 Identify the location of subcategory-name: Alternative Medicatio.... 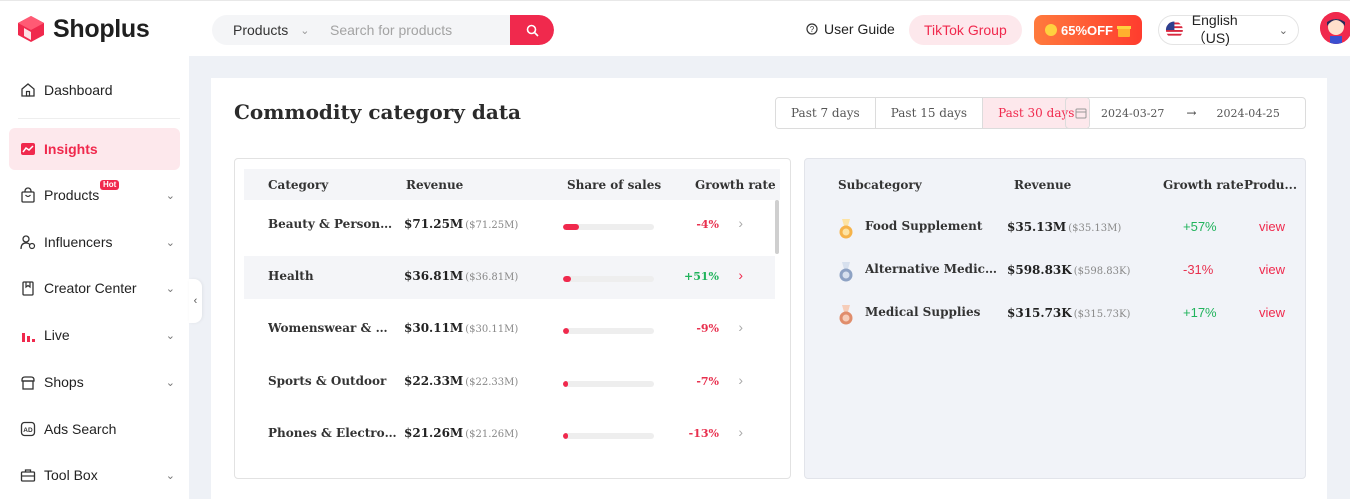
(931, 269).